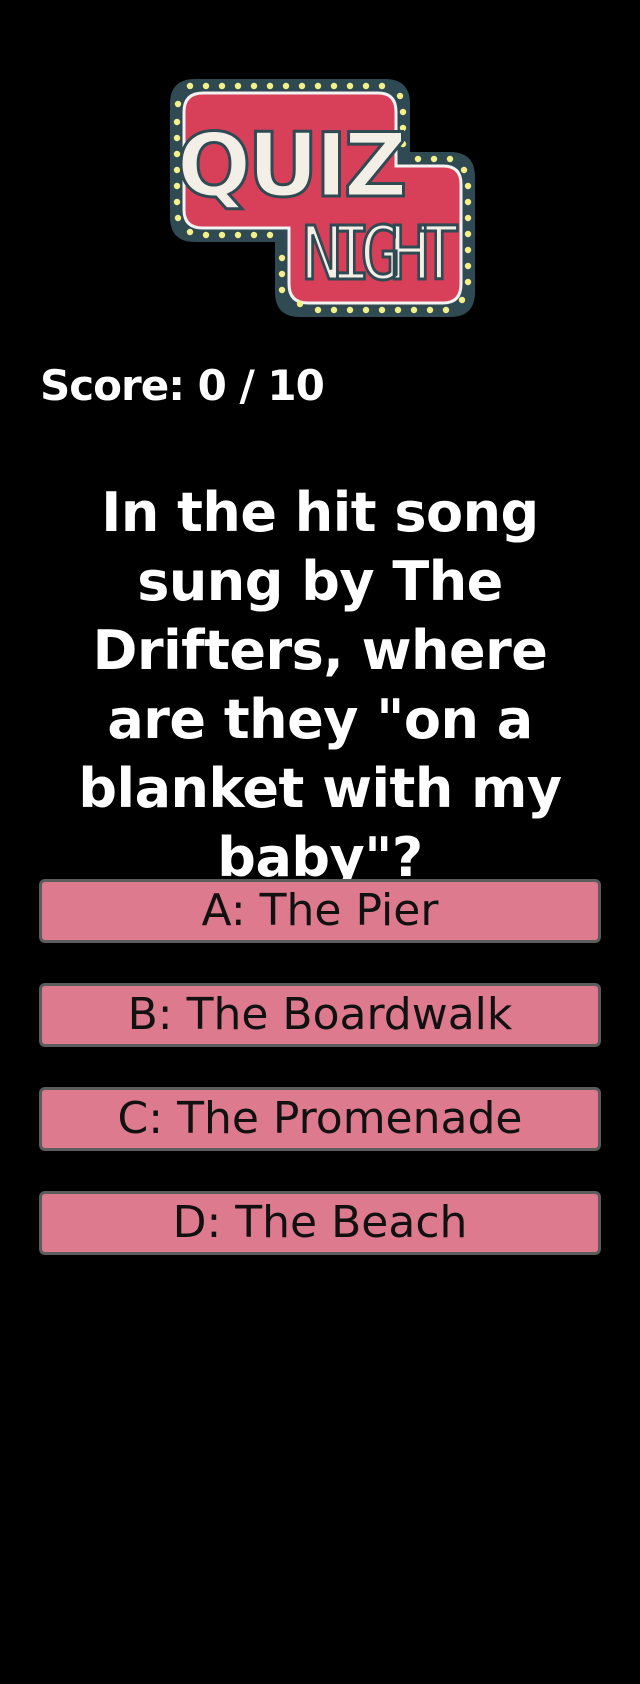 Image resolution: width=640 pixels, height=1684 pixels. Describe the element at coordinates (182, 385) in the screenshot. I see `score-display: Score: 0 / 10` at that location.